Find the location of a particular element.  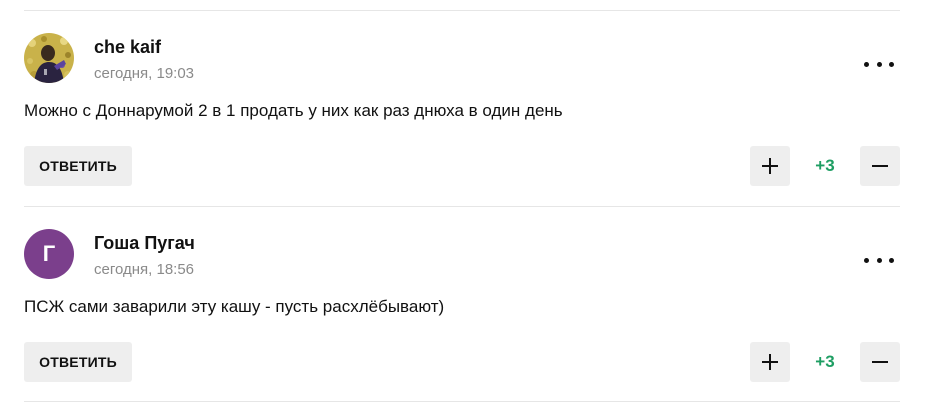

comment-author: Гоша Пугач is located at coordinates (144, 243).